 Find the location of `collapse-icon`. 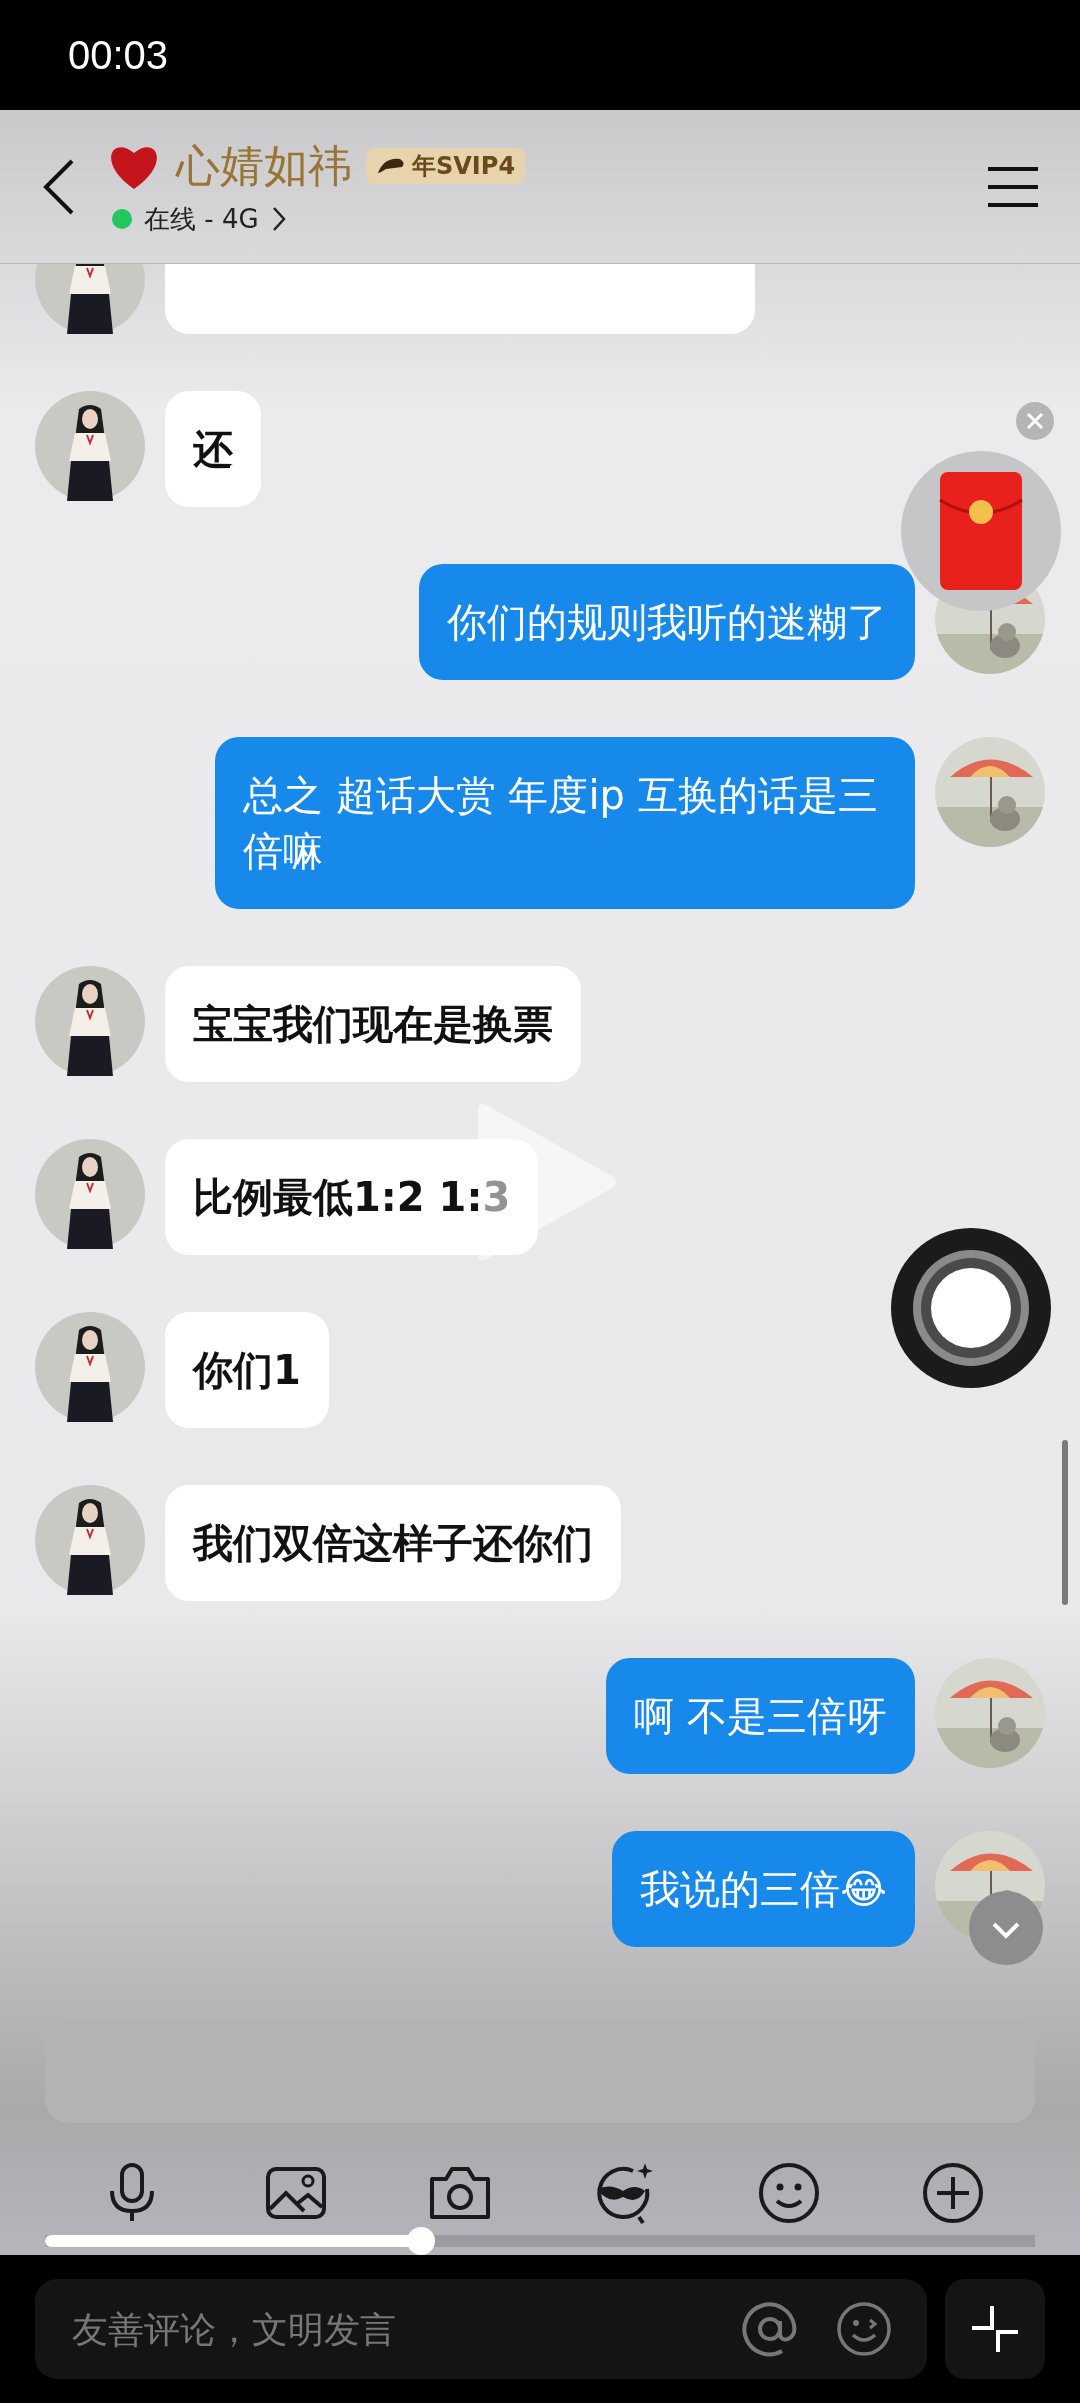

collapse-icon is located at coordinates (995, 2329).